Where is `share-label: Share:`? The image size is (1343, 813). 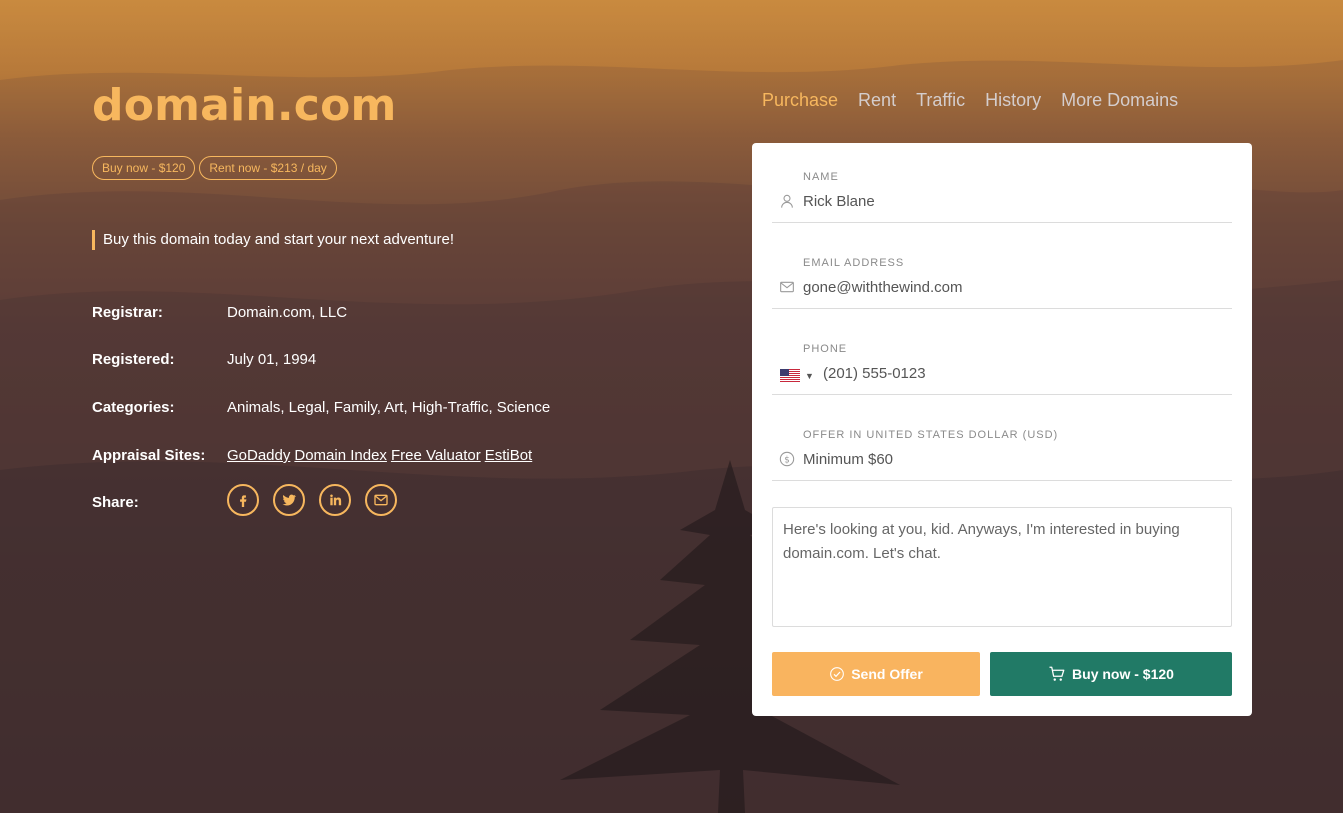
share-label: Share: is located at coordinates (115, 502).